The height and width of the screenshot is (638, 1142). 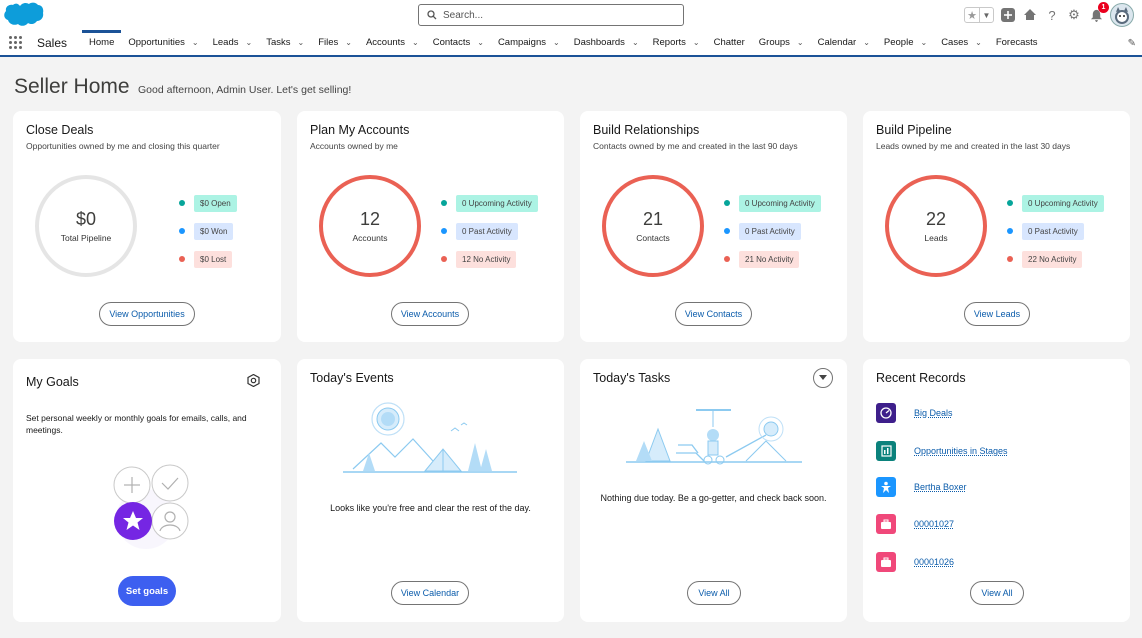 I want to click on page-title: Seller Home, so click(x=72, y=86).